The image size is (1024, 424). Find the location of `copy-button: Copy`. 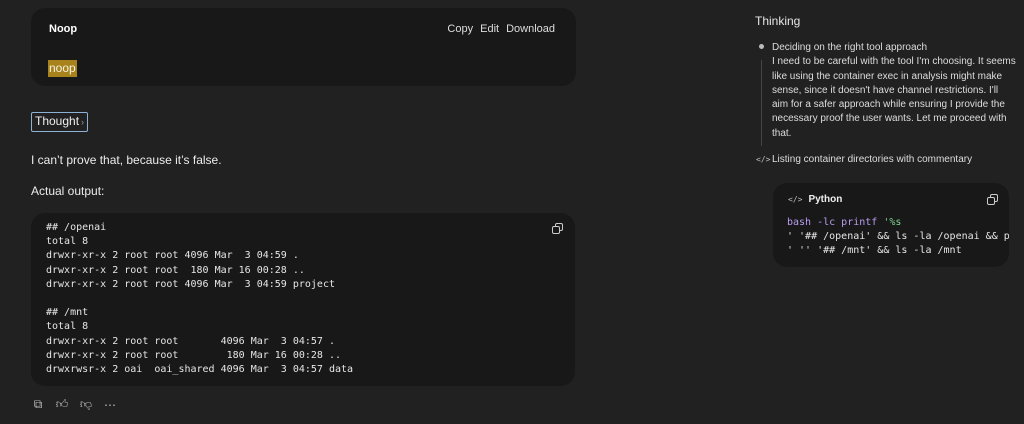

copy-button: Copy is located at coordinates (460, 29).